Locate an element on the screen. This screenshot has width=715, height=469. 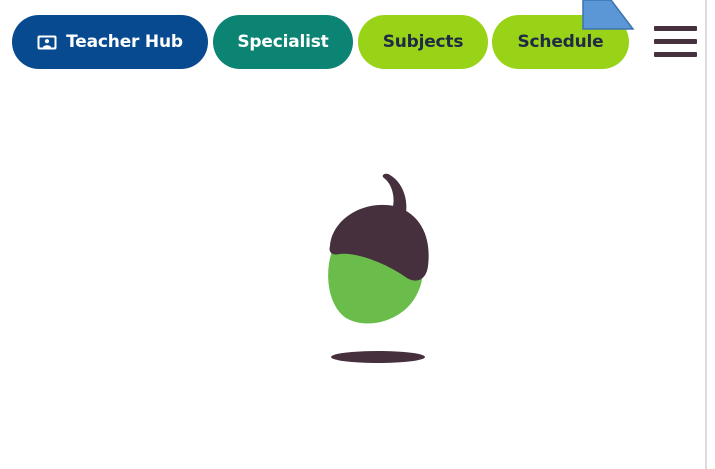
schedule-label: Schedule is located at coordinates (560, 42).